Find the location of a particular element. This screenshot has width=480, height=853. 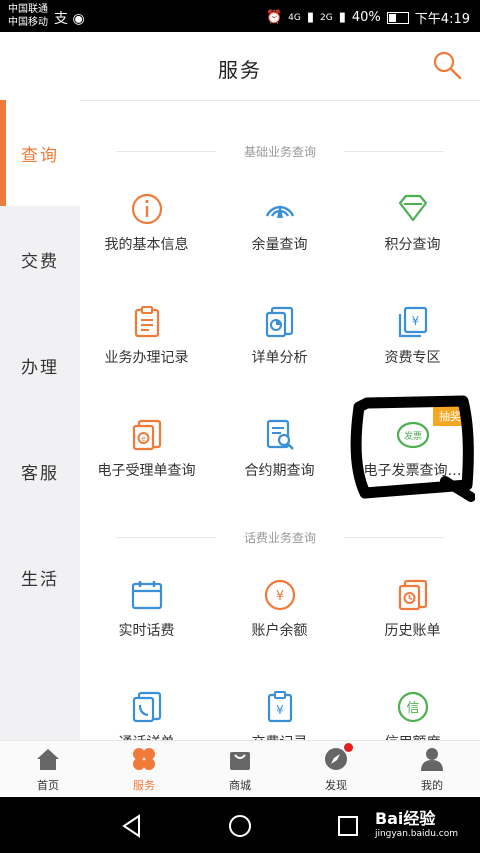

clipboard-icon is located at coordinates (146, 322).